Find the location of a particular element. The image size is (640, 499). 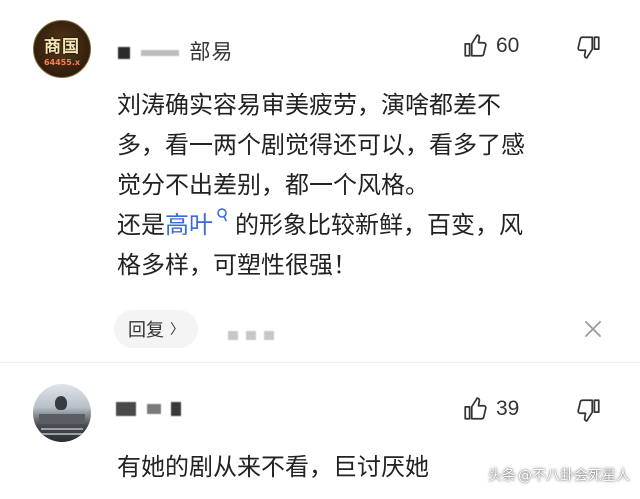

close-icon is located at coordinates (593, 329).